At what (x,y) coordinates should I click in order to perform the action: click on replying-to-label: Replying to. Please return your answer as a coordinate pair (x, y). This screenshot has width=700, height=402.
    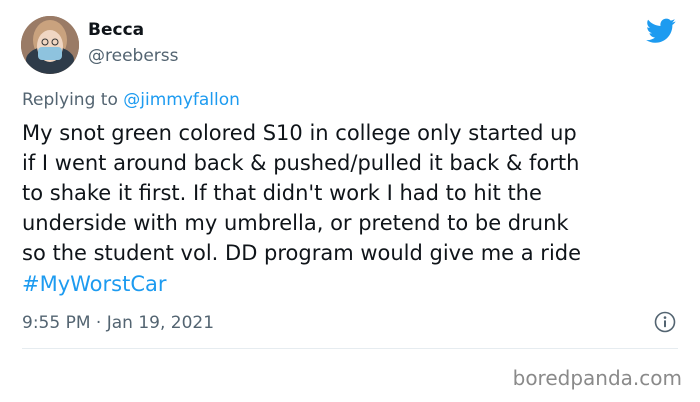
    Looking at the image, I should click on (70, 100).